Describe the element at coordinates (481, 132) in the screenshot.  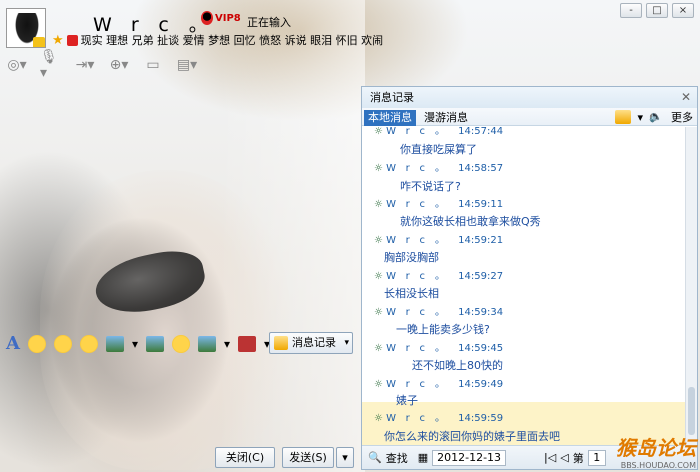
I see `message-time: 14:57:44` at that location.